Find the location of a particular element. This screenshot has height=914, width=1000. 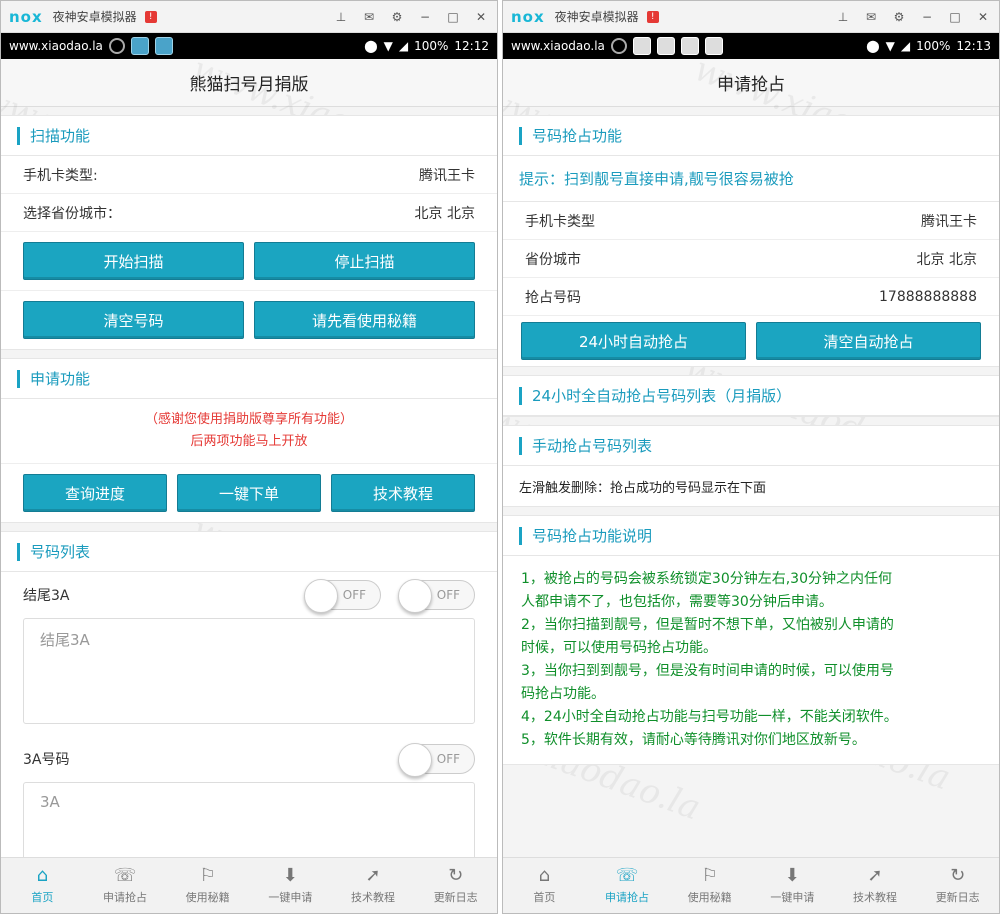

clear-numbers-button: 清空号码 is located at coordinates (133, 320).